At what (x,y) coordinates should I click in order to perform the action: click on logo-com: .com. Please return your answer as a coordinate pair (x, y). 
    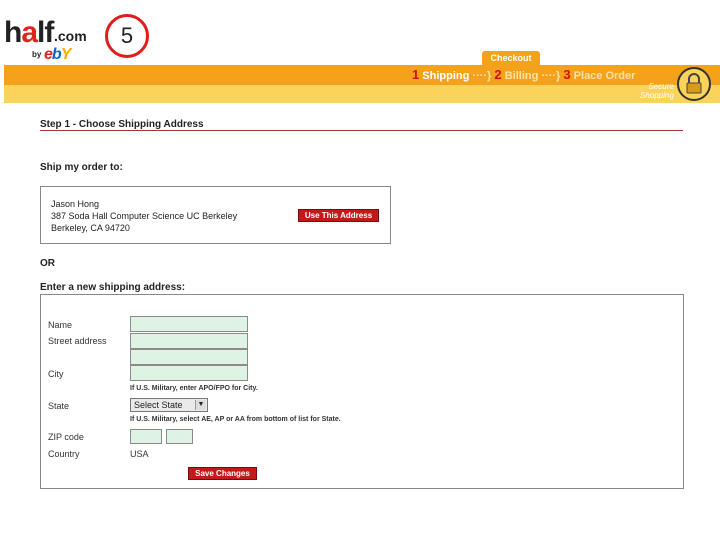
    Looking at the image, I should click on (70, 36).